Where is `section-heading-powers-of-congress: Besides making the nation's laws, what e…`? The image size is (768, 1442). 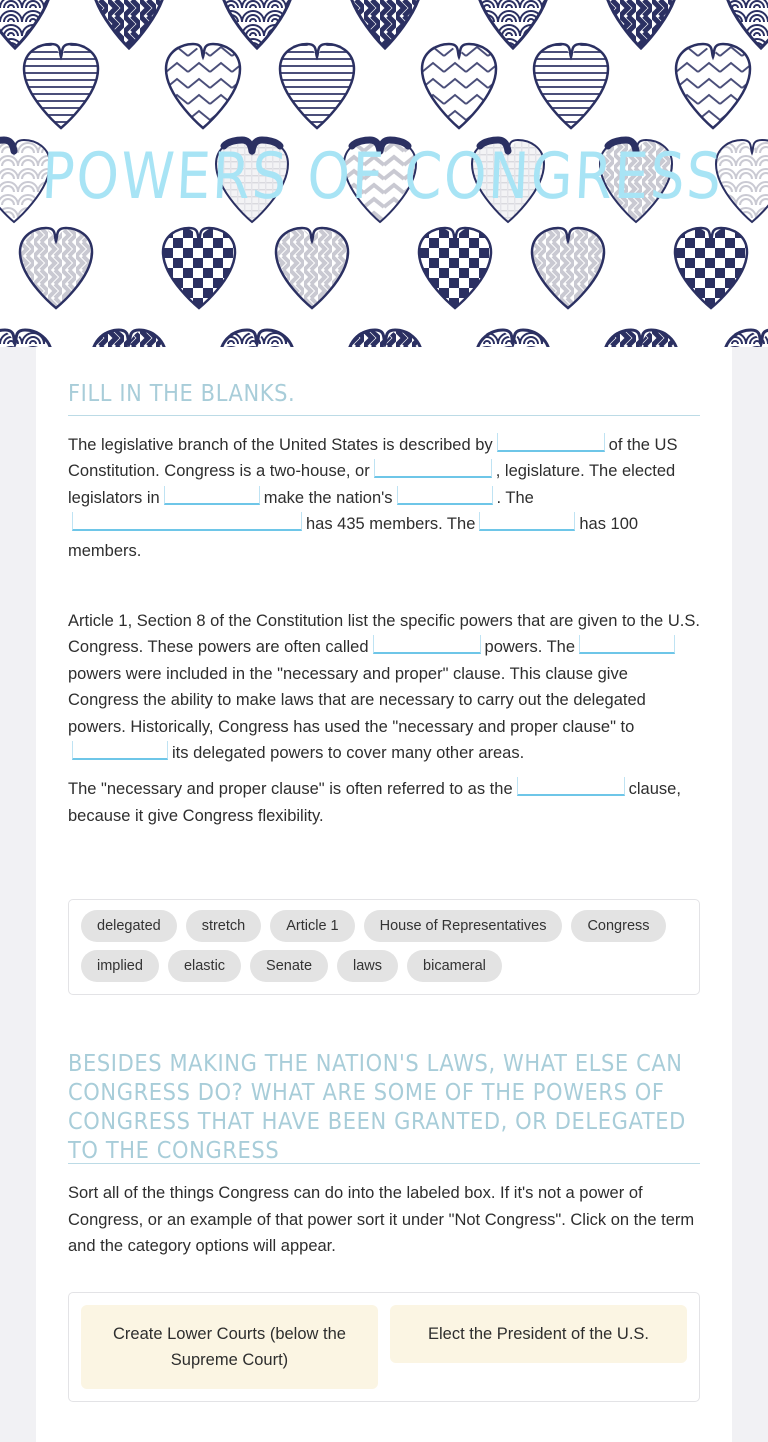
section-heading-powers-of-congress: Besides making the nation's laws, what e… is located at coordinates (377, 1107).